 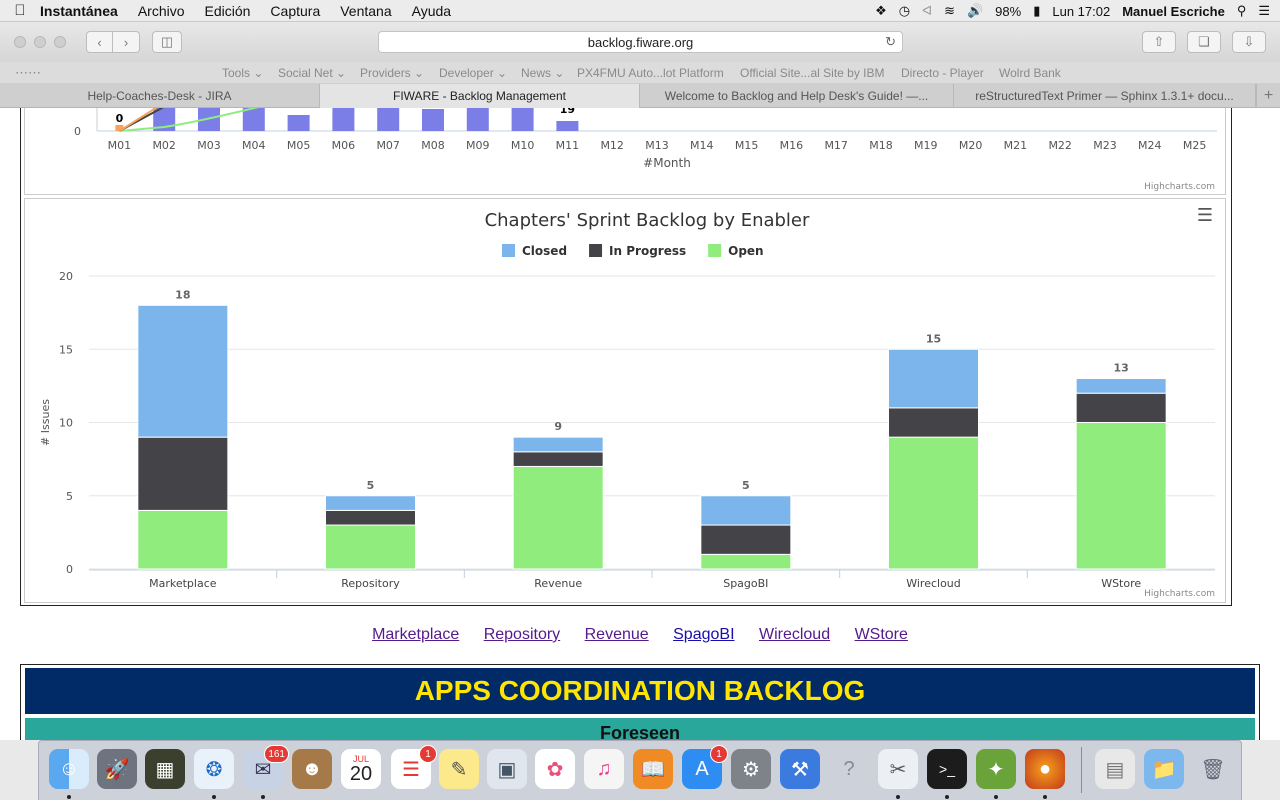 What do you see at coordinates (431, 11) in the screenshot?
I see `menu-ayuda: Ayuda` at bounding box center [431, 11].